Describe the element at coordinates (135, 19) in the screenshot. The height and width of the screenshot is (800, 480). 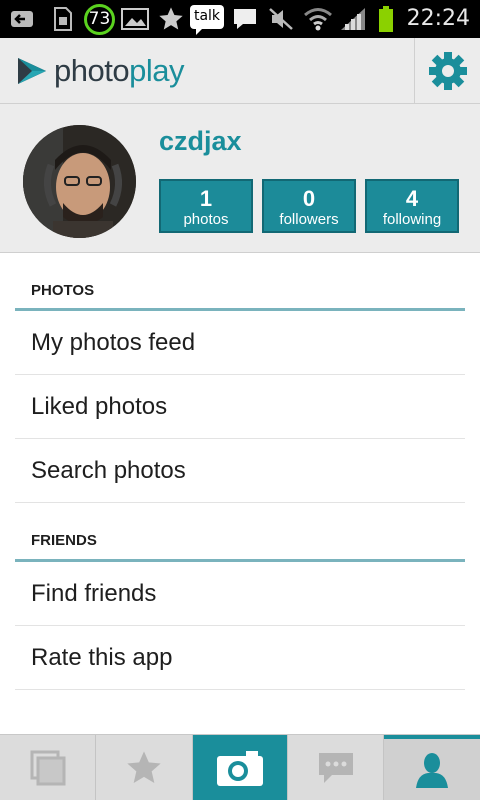
I see `image-icon` at that location.